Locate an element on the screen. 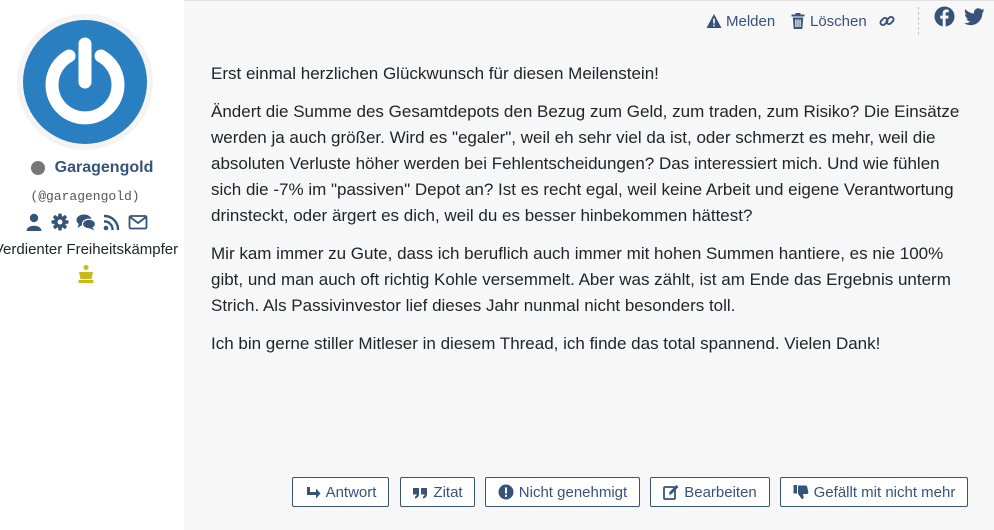  reply-arrow-icon is located at coordinates (313, 492).